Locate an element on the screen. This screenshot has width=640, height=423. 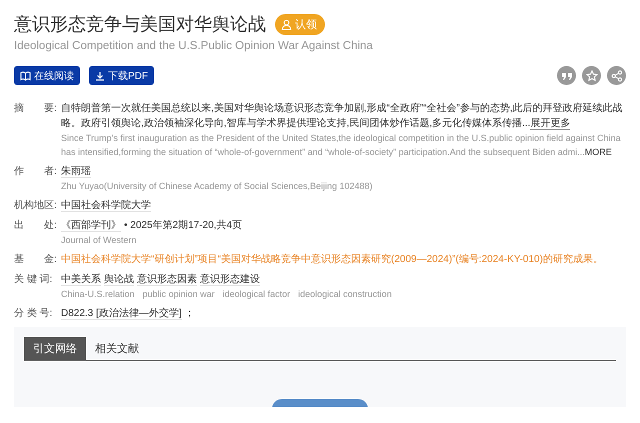
field-link: 中美关系 is located at coordinates (81, 280).